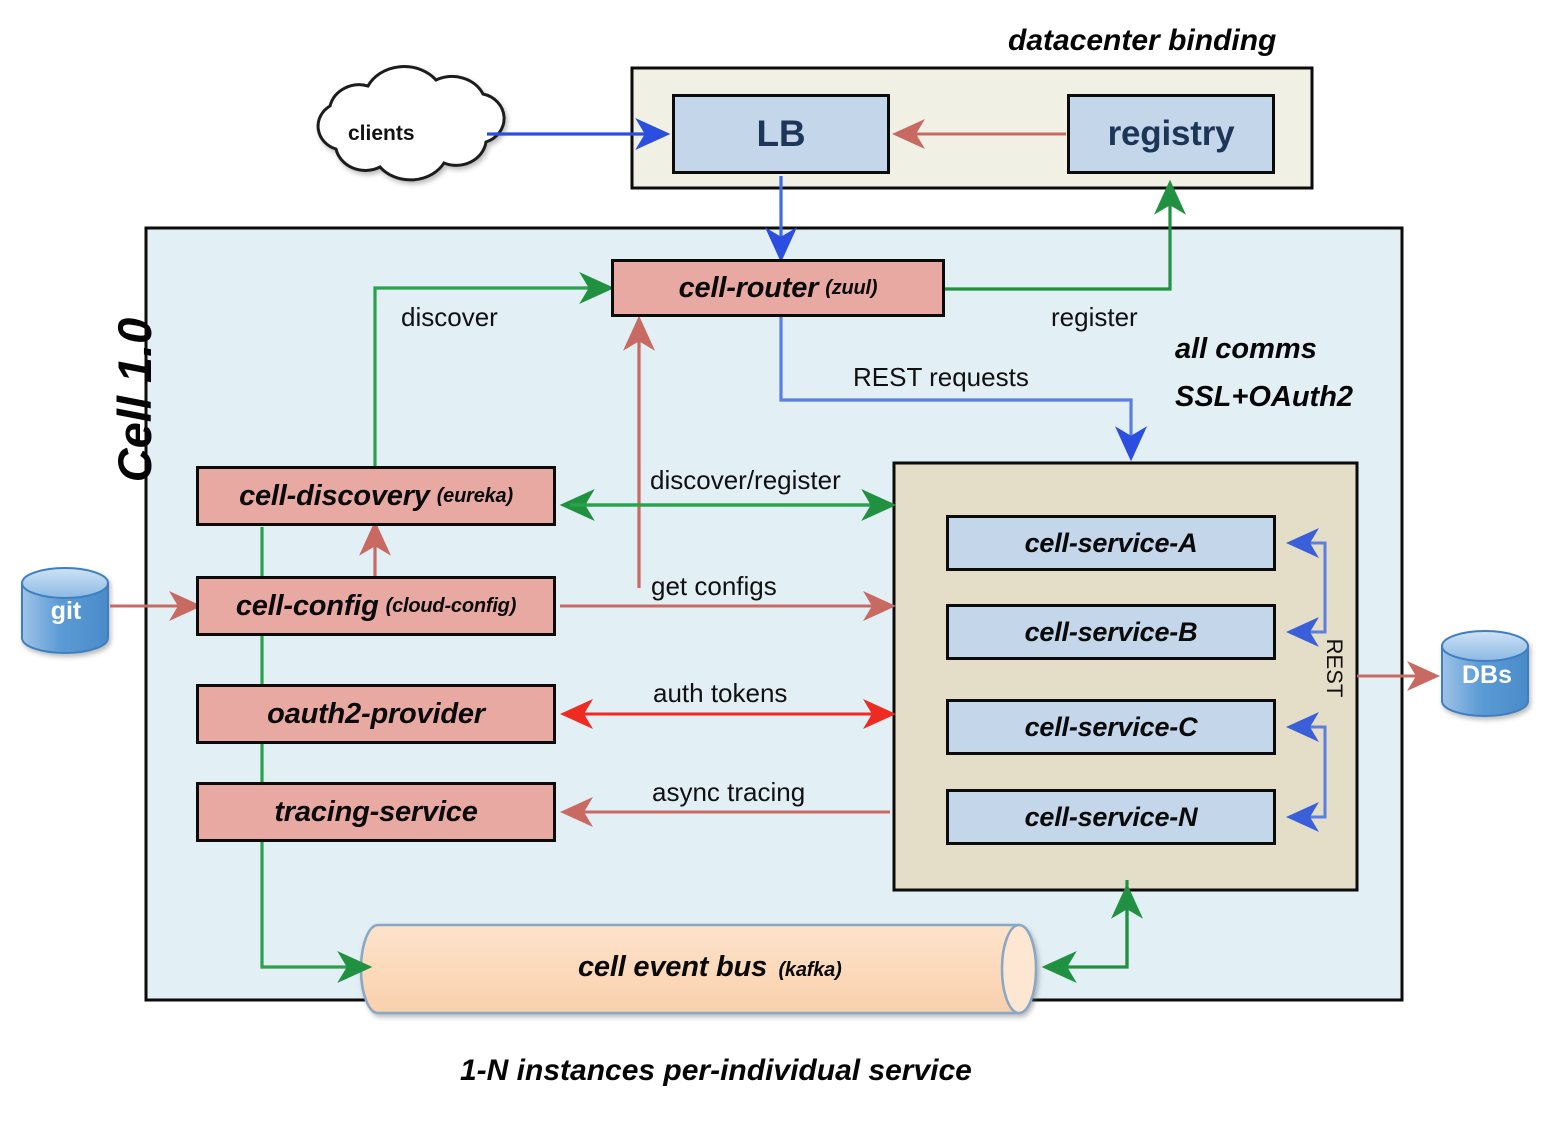 The image size is (1560, 1136). I want to click on cell-service-c-node: cell-service-C, so click(1111, 727).